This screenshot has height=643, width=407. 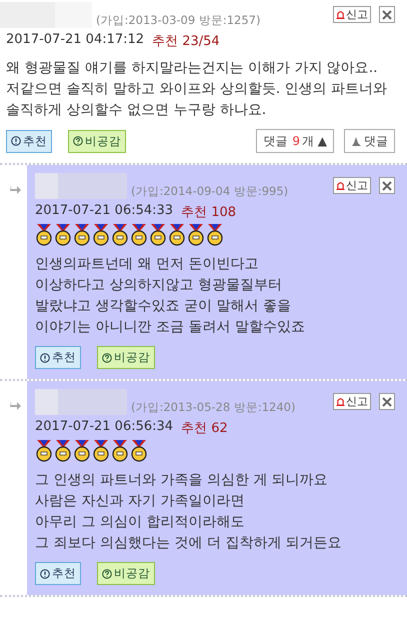 I want to click on recommend-count: 추천 23/54, so click(x=186, y=41).